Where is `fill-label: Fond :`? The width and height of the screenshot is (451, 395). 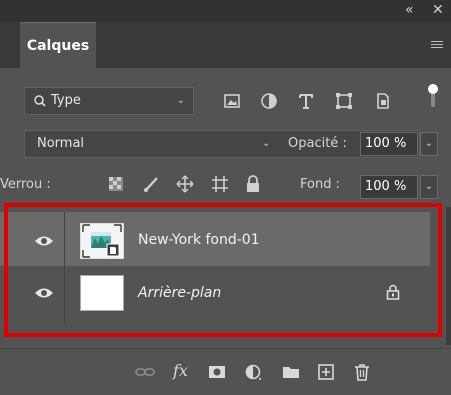 fill-label: Fond : is located at coordinates (320, 184).